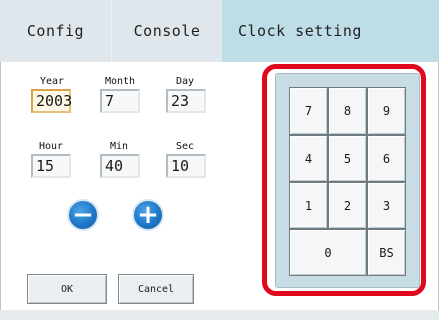  What do you see at coordinates (185, 146) in the screenshot?
I see `sec-label: Sec` at bounding box center [185, 146].